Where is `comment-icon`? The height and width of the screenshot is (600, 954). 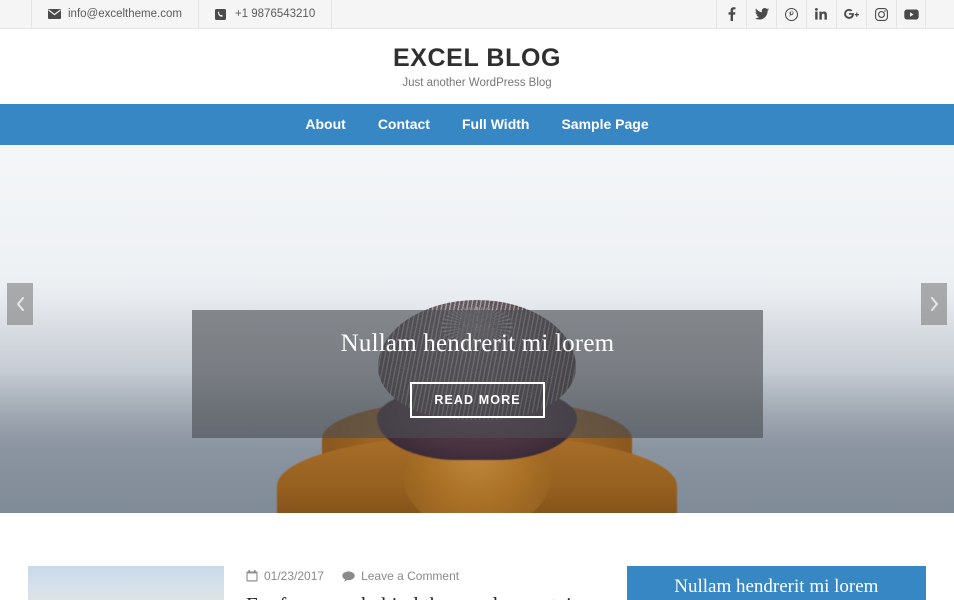 comment-icon is located at coordinates (348, 576).